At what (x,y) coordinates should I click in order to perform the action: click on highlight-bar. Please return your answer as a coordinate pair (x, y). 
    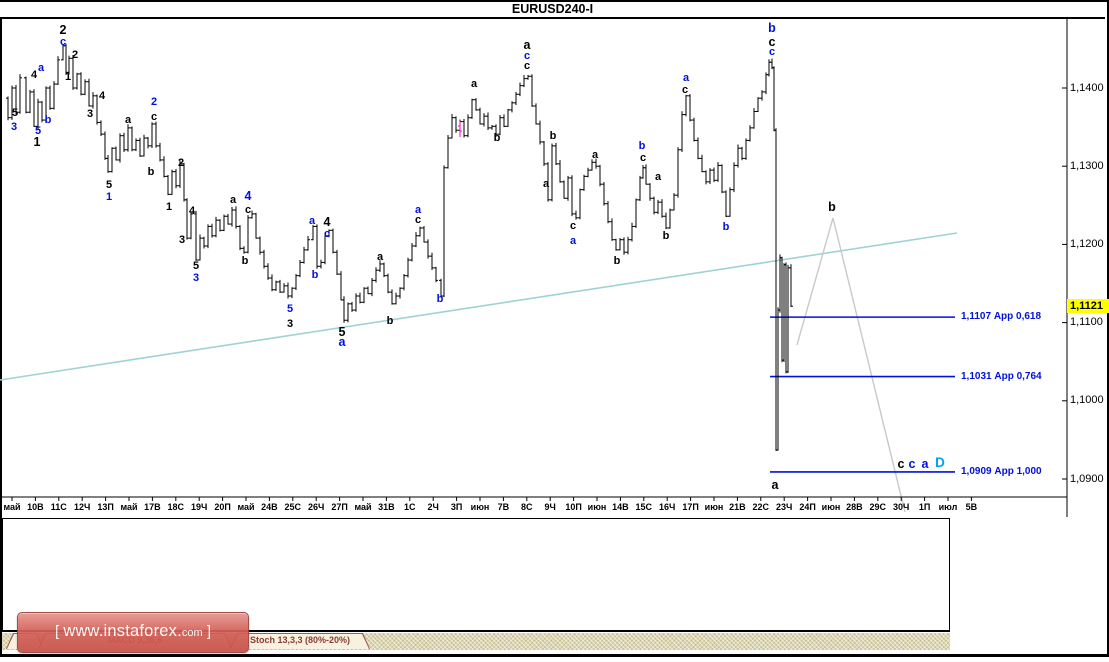
    Looking at the image, I should click on (460, 129).